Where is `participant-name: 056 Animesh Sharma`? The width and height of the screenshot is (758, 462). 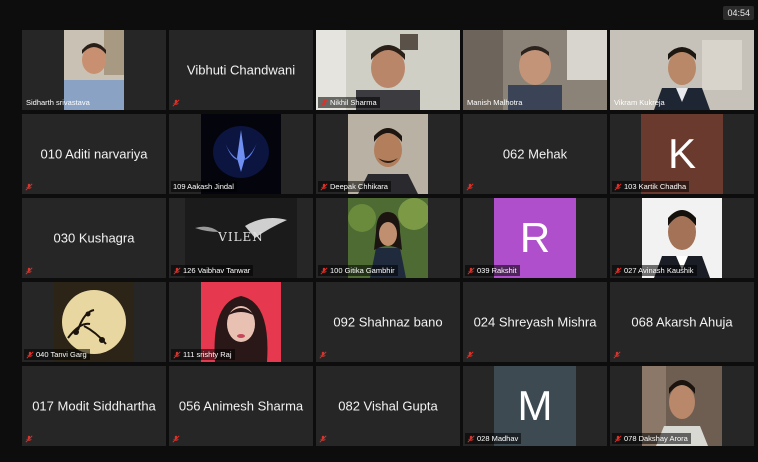 participant-name: 056 Animesh Sharma is located at coordinates (241, 406).